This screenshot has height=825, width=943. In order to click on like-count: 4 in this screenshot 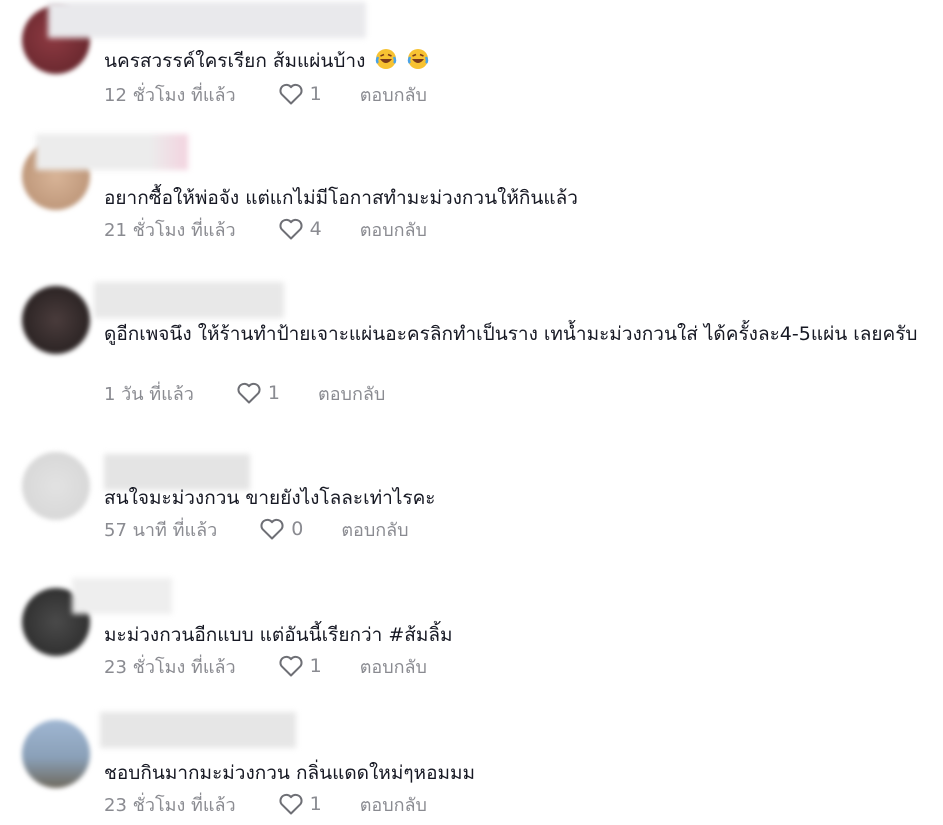, I will do `click(315, 229)`.